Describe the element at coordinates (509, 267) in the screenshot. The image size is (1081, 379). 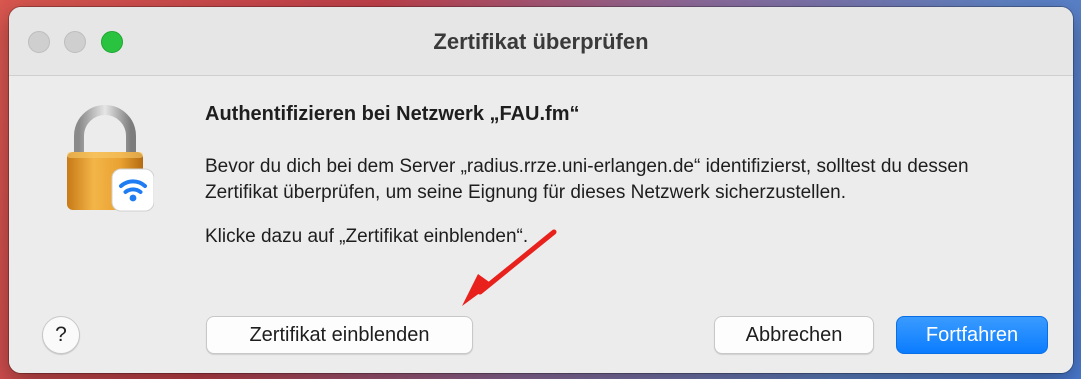
I see `annotation-arrow` at that location.